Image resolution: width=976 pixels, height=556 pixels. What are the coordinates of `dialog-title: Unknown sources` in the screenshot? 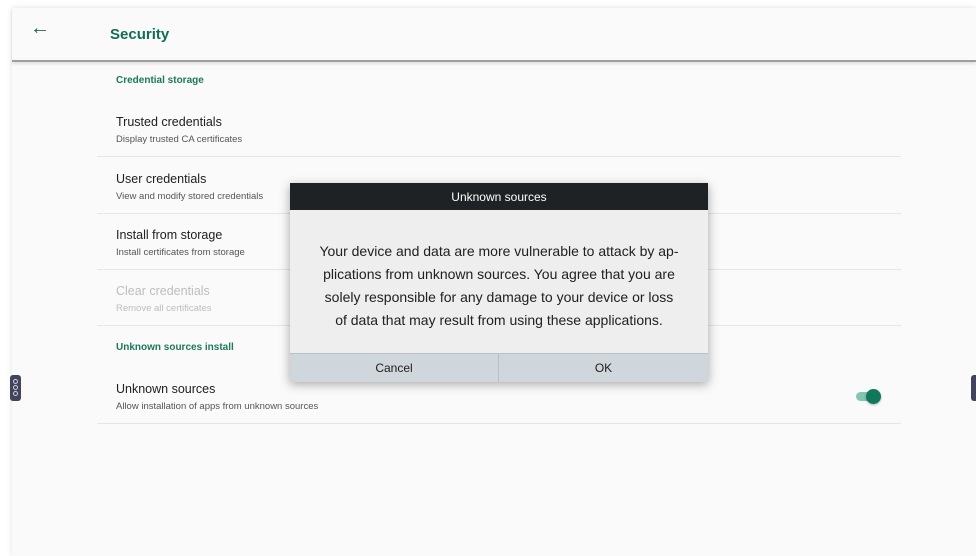 It's located at (499, 196).